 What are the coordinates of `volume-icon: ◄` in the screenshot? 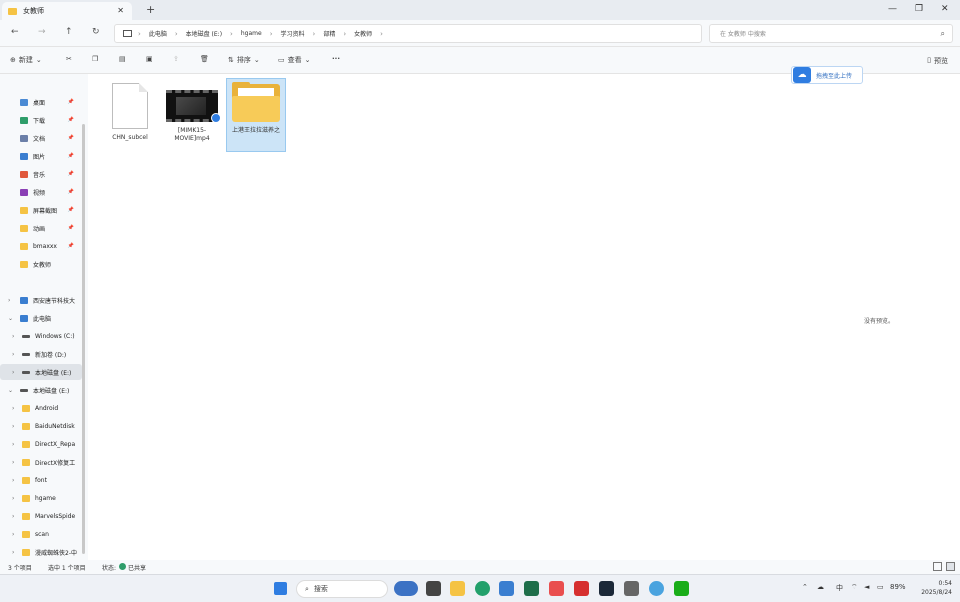 It's located at (866, 587).